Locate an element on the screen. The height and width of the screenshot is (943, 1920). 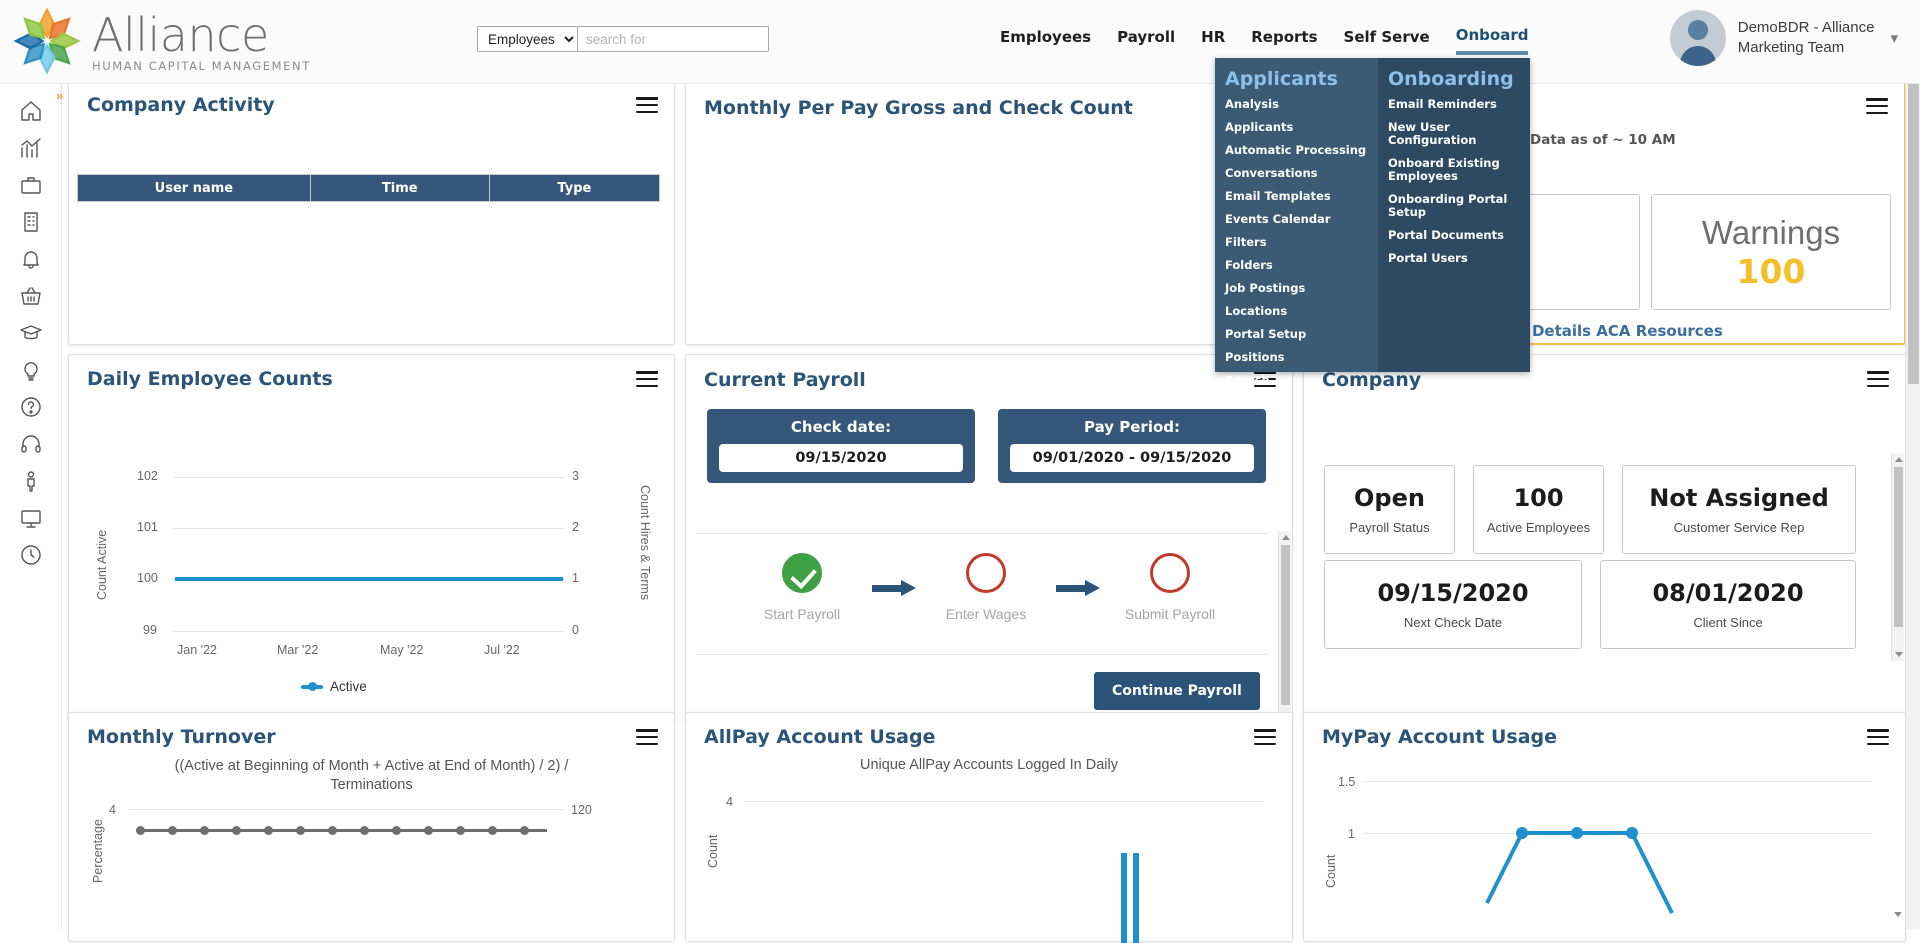
brand-name: Alliance is located at coordinates (180, 35).